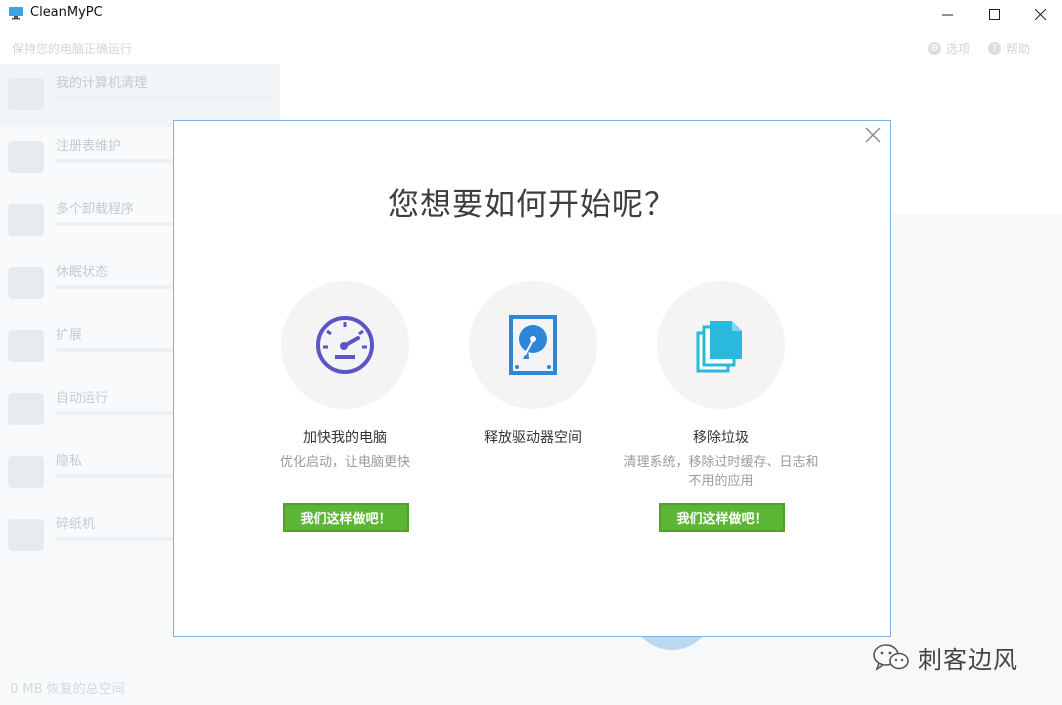  What do you see at coordinates (72, 49) in the screenshot?
I see `app-subtitle: 保持您的电脑正确运行` at bounding box center [72, 49].